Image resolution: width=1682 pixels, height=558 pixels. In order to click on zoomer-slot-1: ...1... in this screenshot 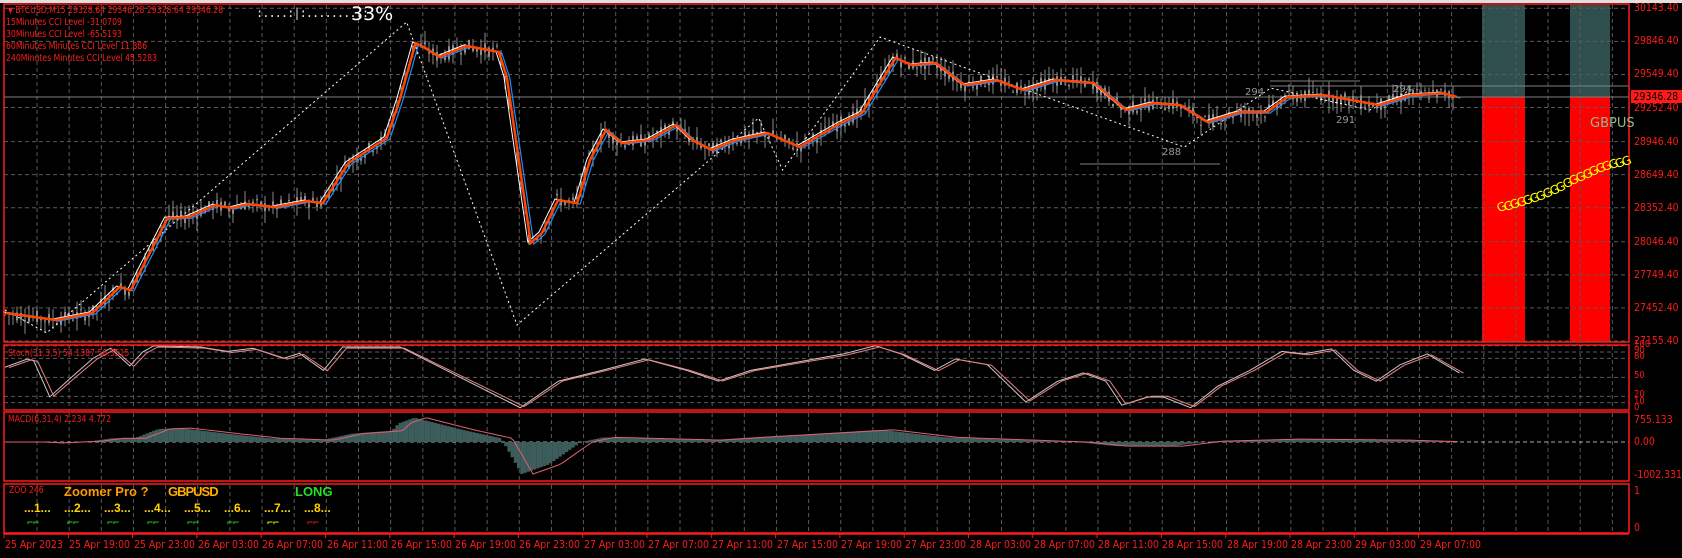, I will do `click(37, 508)`.